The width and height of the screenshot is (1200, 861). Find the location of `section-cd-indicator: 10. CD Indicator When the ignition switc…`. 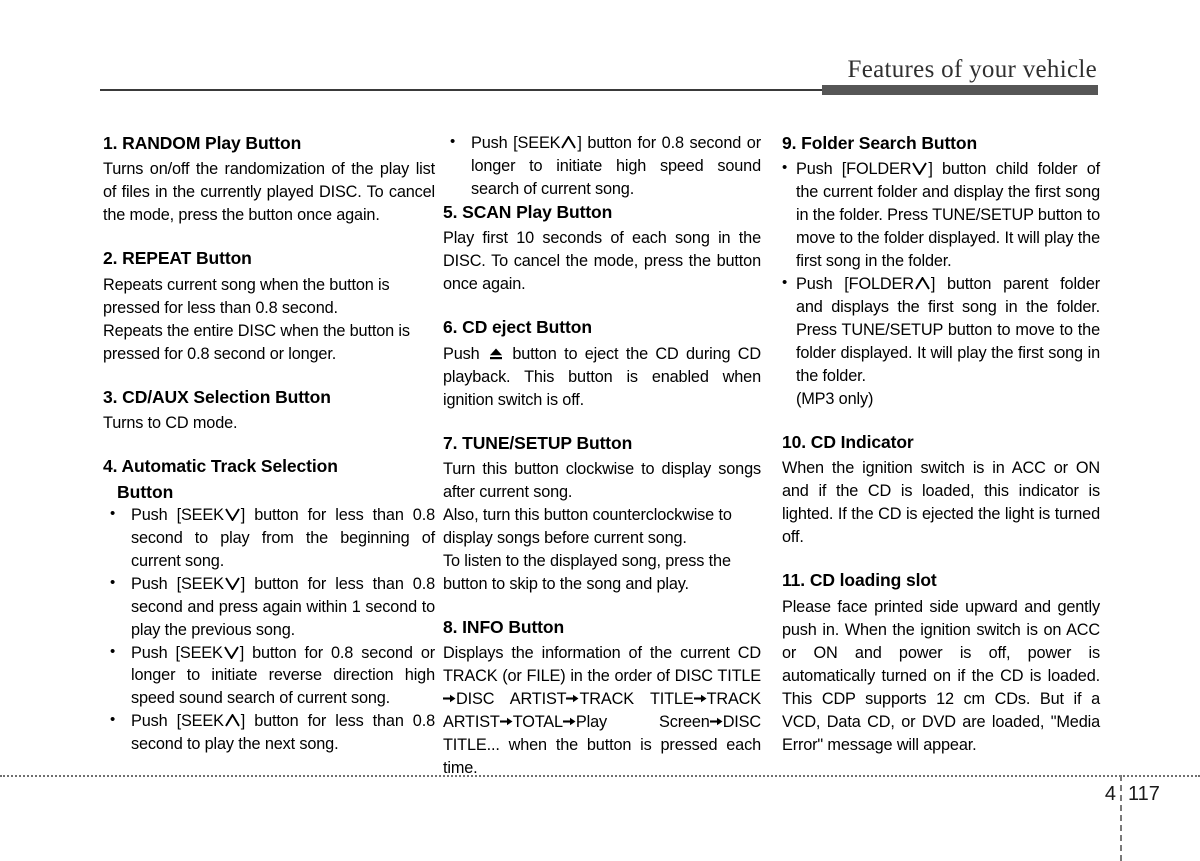

section-cd-indicator: 10. CD Indicator When the ignition switc… is located at coordinates (941, 490).